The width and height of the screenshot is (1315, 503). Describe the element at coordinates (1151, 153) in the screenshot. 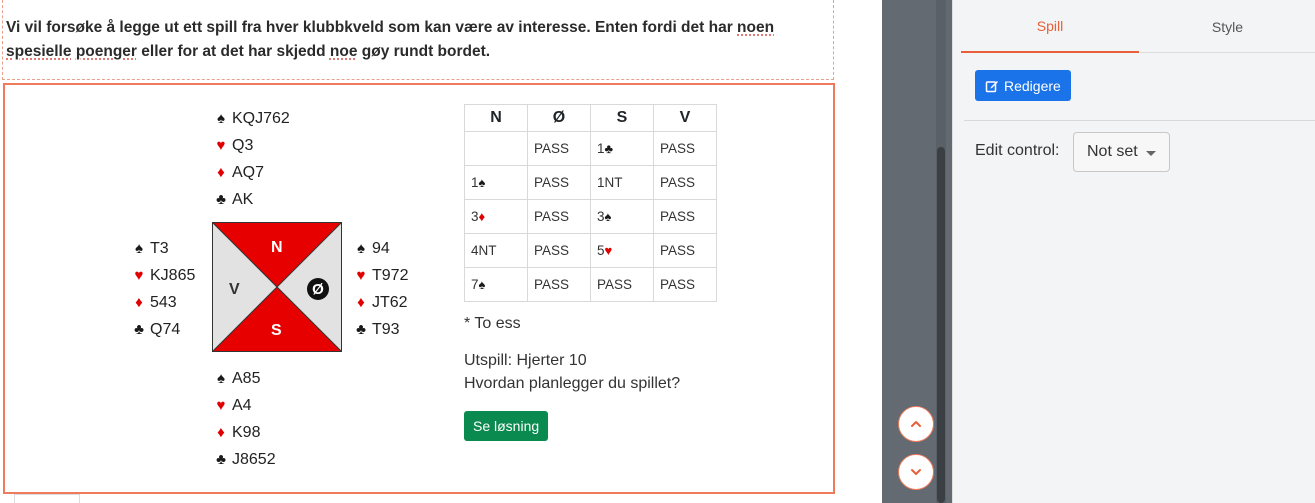

I see `caret-down-icon` at that location.